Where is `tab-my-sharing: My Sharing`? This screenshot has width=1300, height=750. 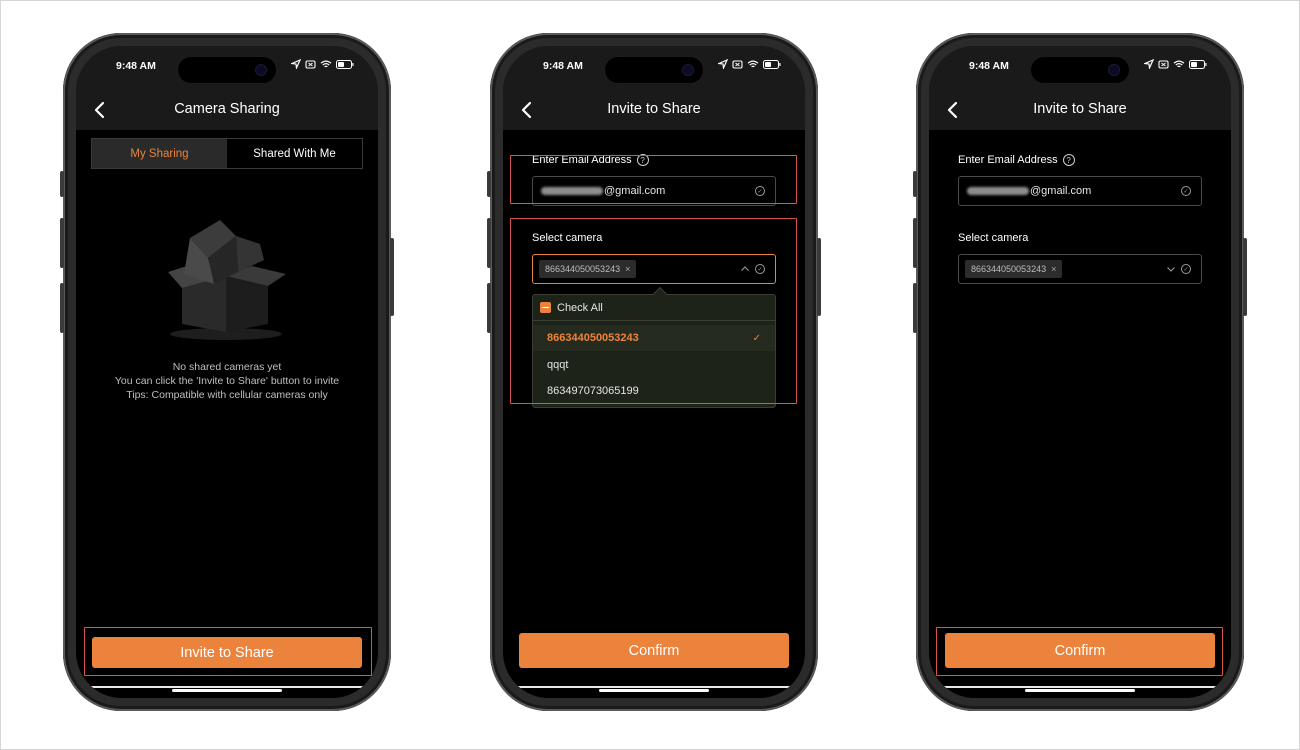
tab-my-sharing: My Sharing is located at coordinates (159, 153).